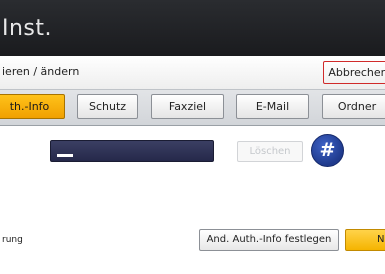 This screenshot has height=274, width=385. I want to click on tab-faxziel: Faxziel, so click(187, 106).